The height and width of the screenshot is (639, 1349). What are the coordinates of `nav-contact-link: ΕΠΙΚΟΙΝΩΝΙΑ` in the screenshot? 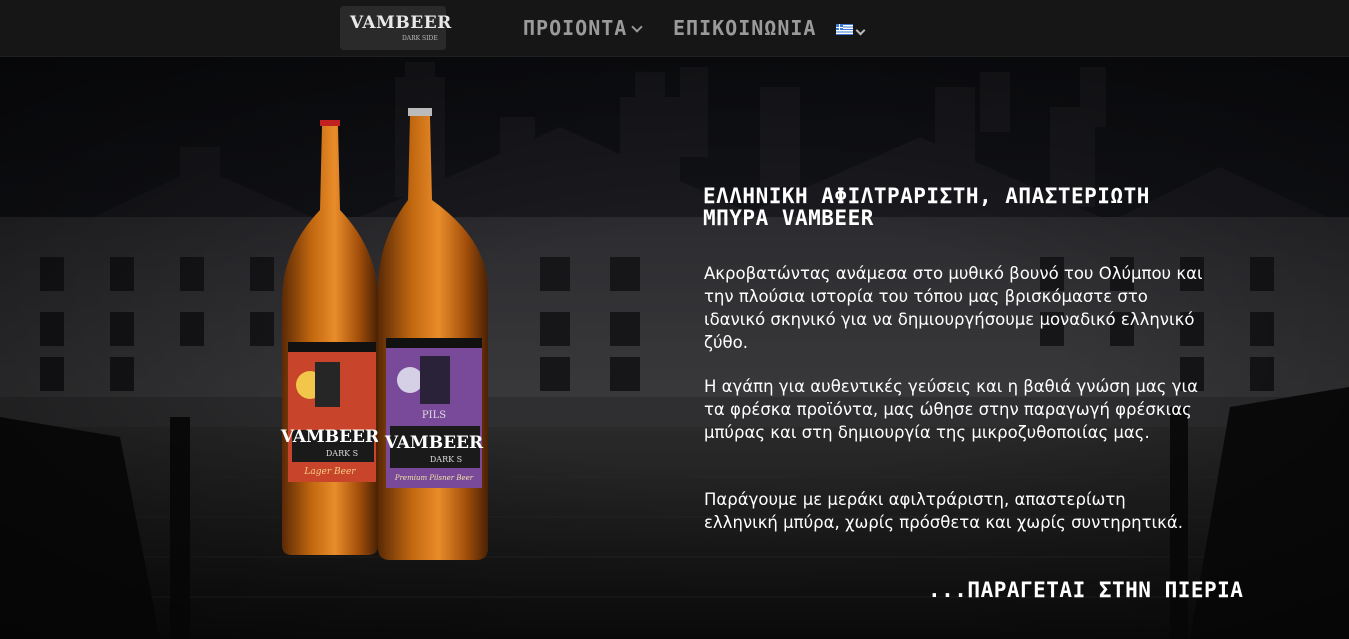 It's located at (744, 28).